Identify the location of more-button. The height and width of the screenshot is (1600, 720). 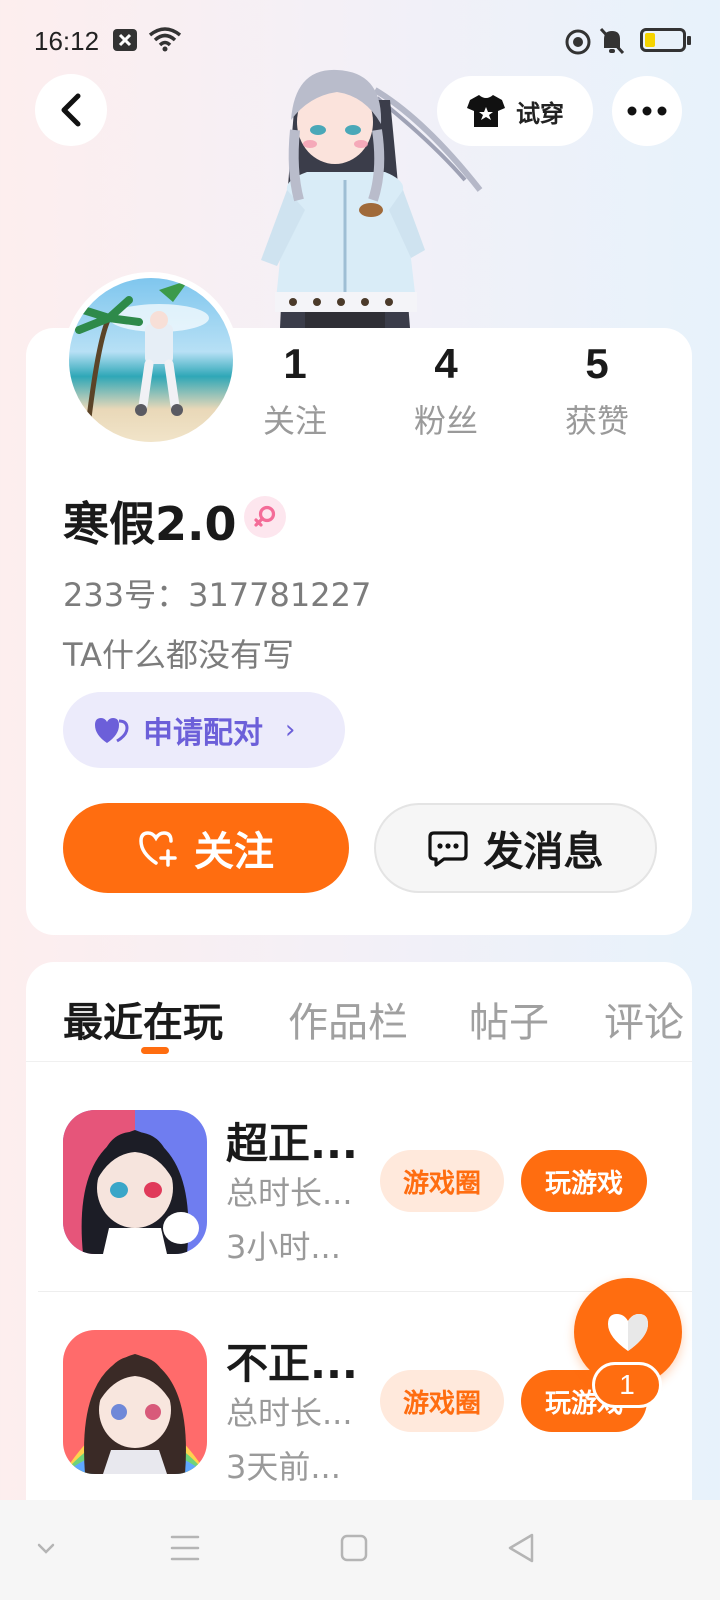
(647, 111).